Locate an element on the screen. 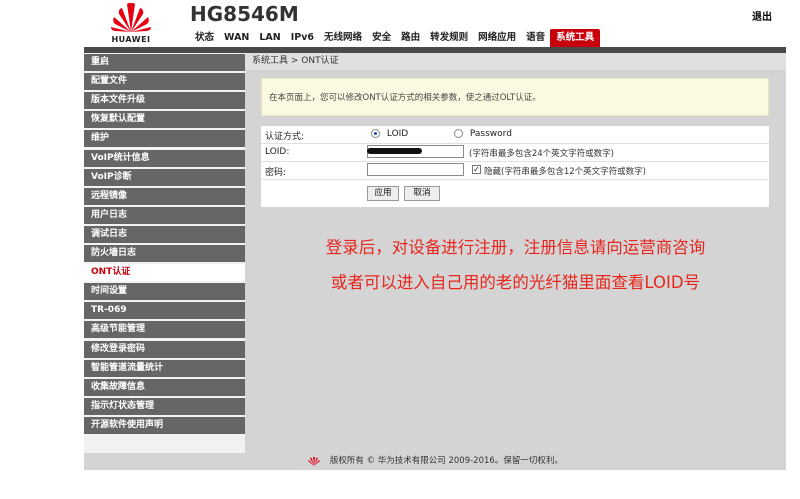  sidebar-item-9: 调试日志 is located at coordinates (164, 234).